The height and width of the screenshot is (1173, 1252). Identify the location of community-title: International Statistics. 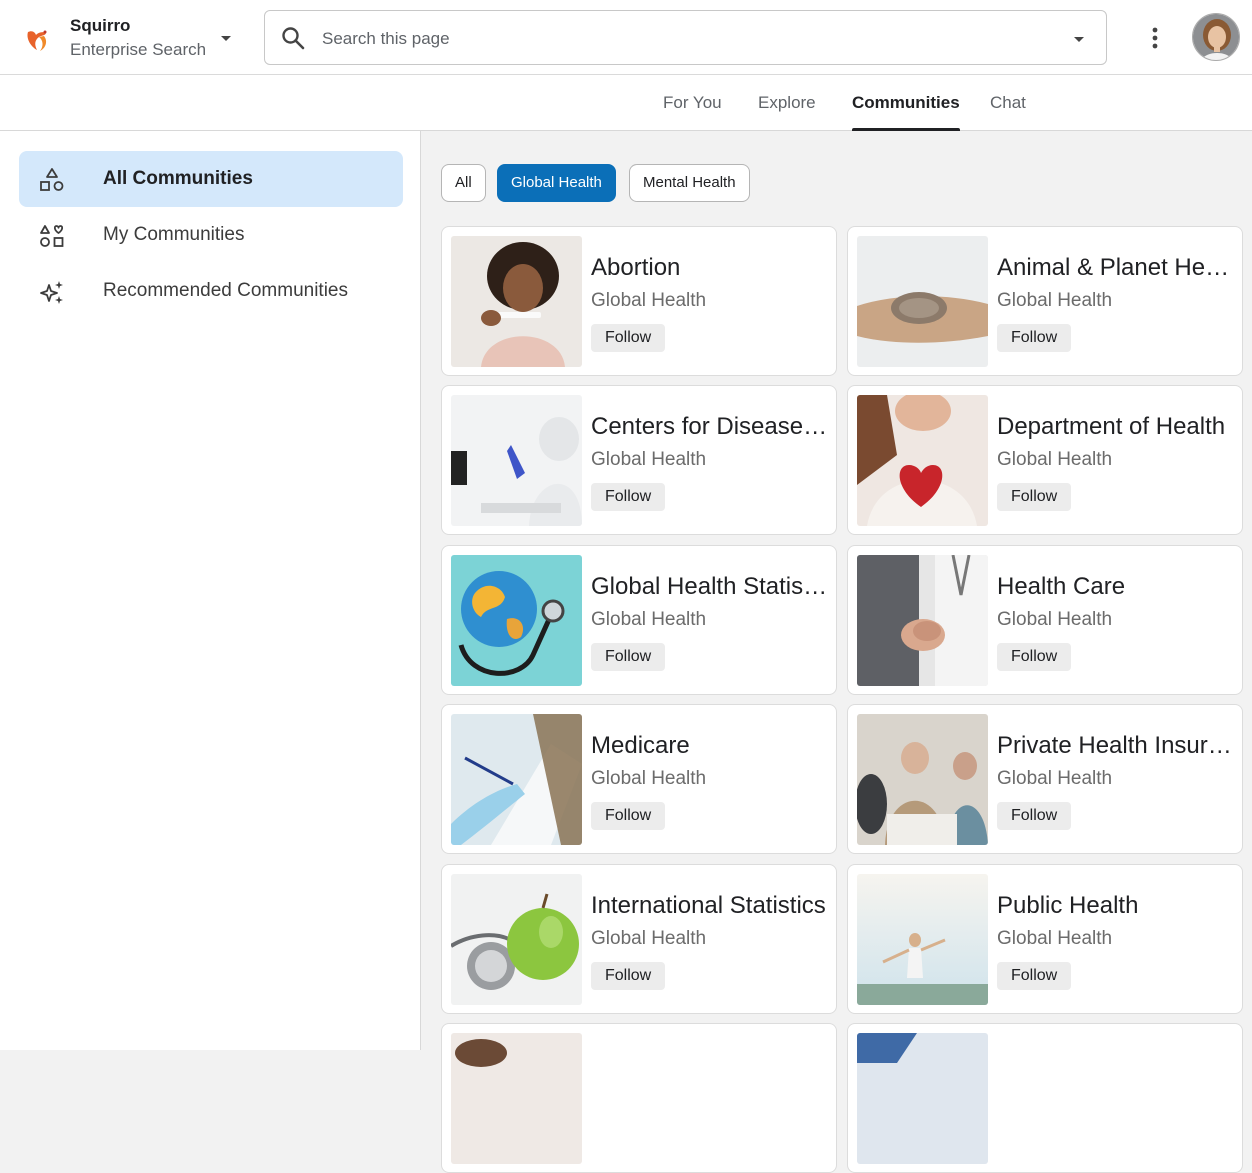
(708, 905).